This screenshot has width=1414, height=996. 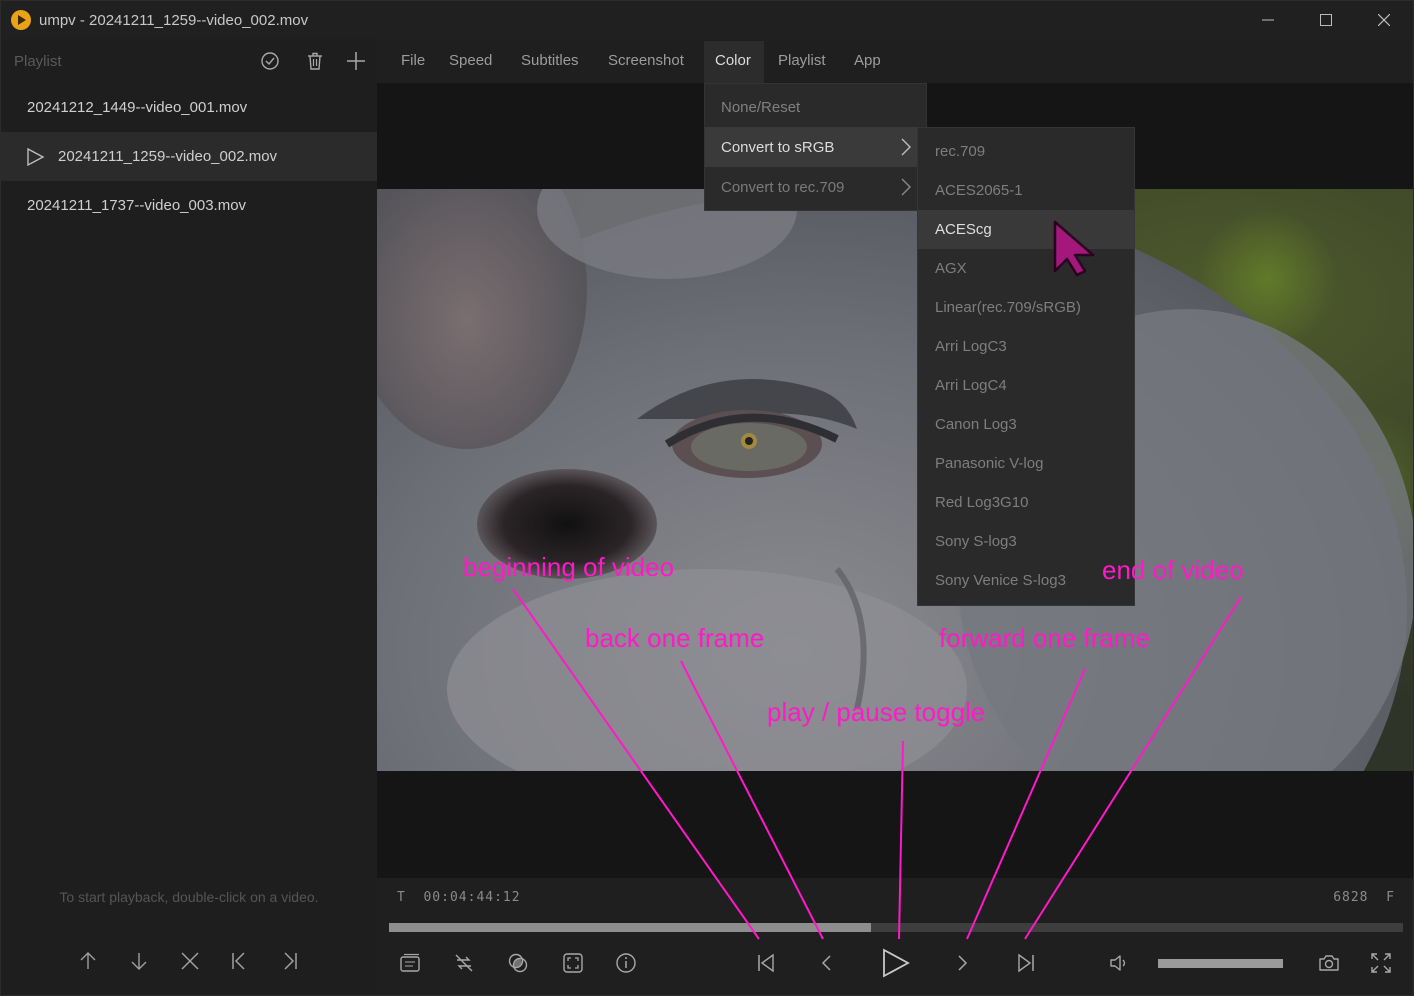 I want to click on annotation-forward: forward one frame, so click(x=1044, y=638).